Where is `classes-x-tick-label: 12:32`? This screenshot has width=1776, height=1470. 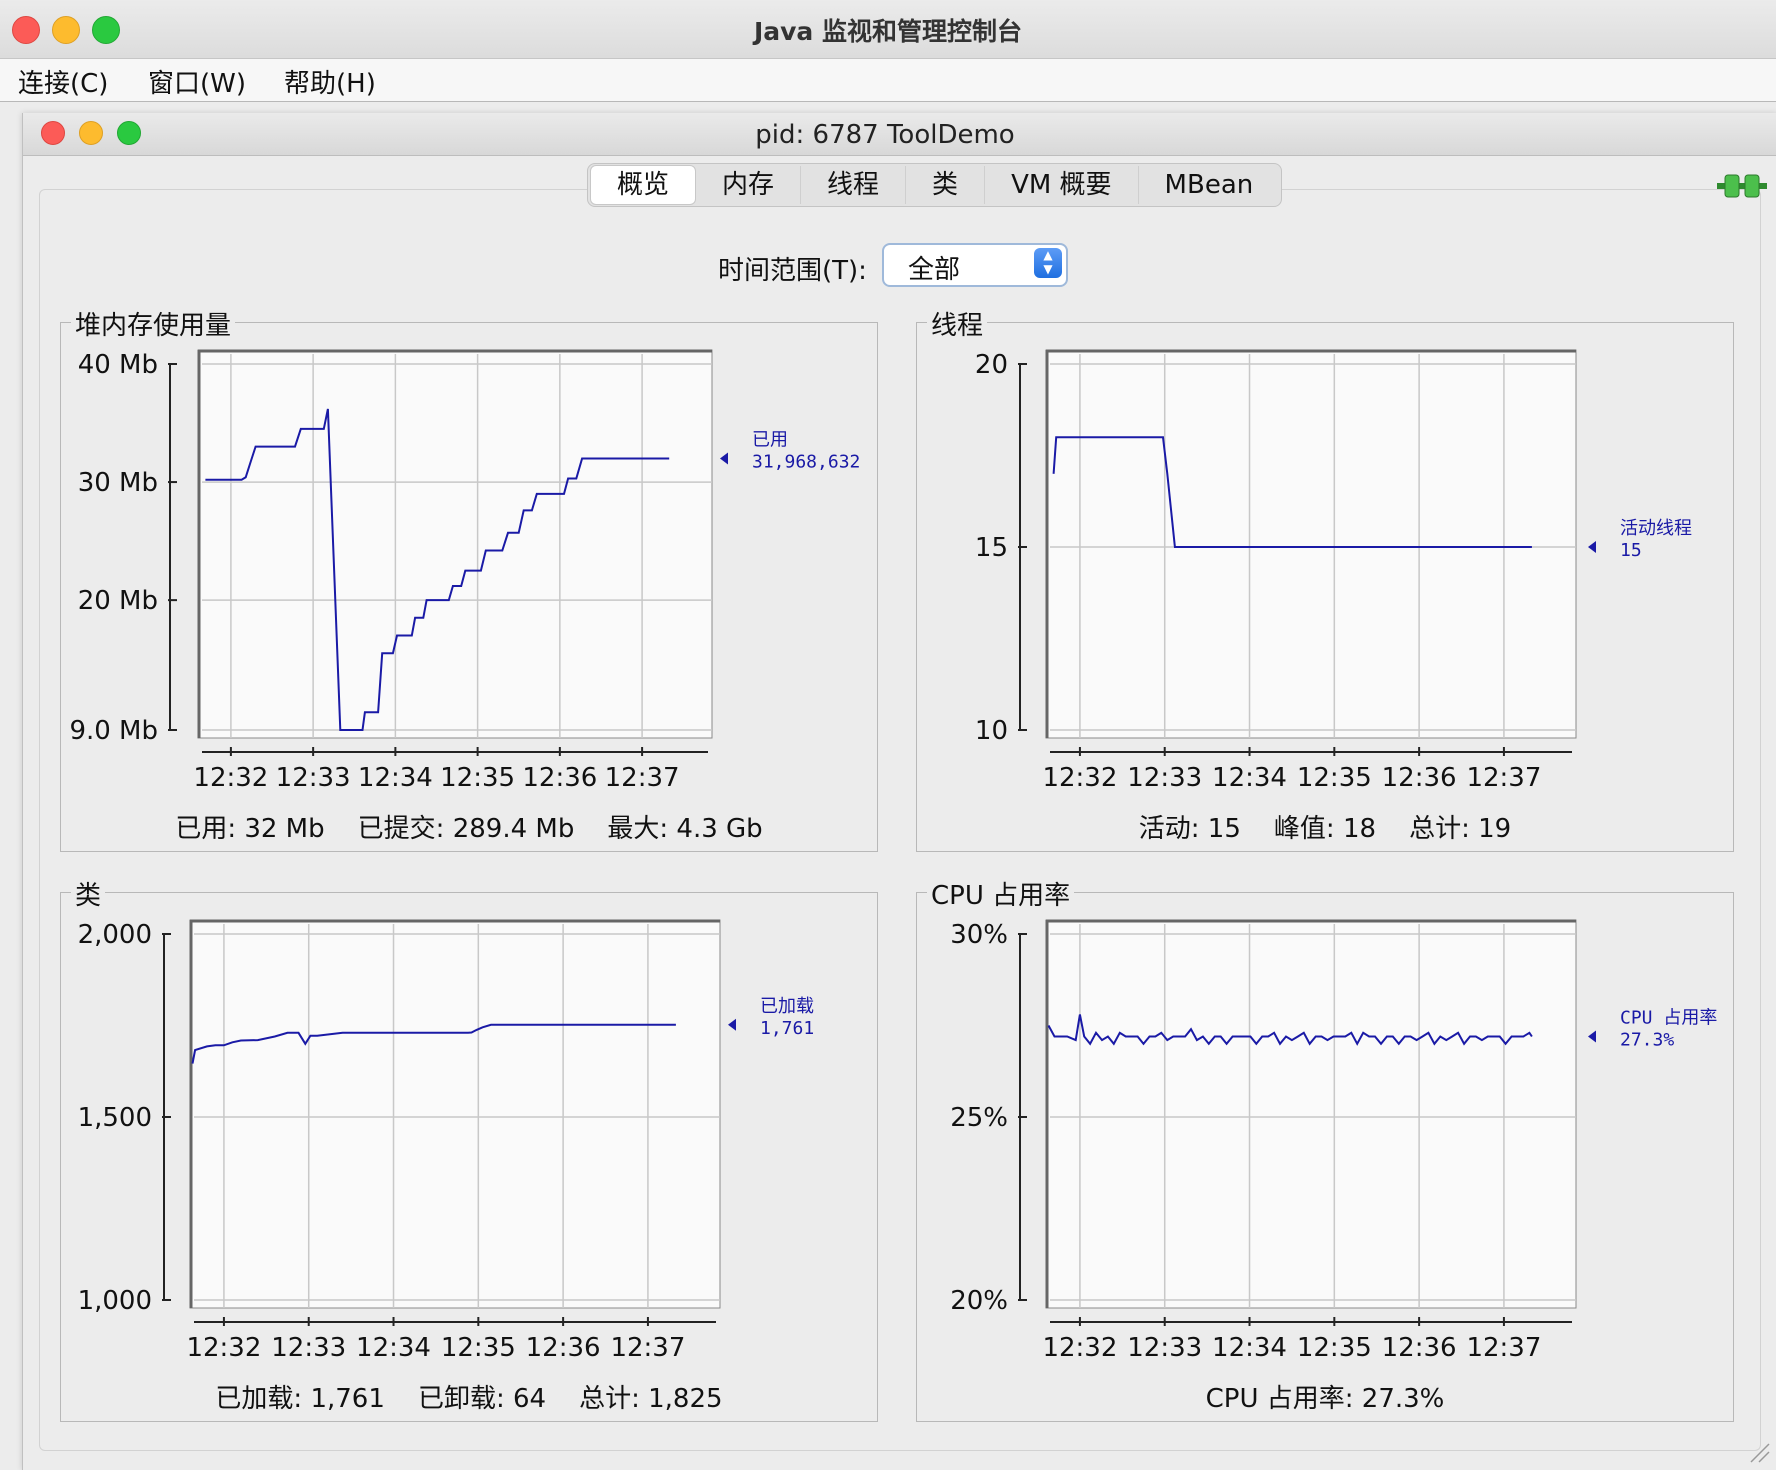 classes-x-tick-label: 12:32 is located at coordinates (223, 1348).